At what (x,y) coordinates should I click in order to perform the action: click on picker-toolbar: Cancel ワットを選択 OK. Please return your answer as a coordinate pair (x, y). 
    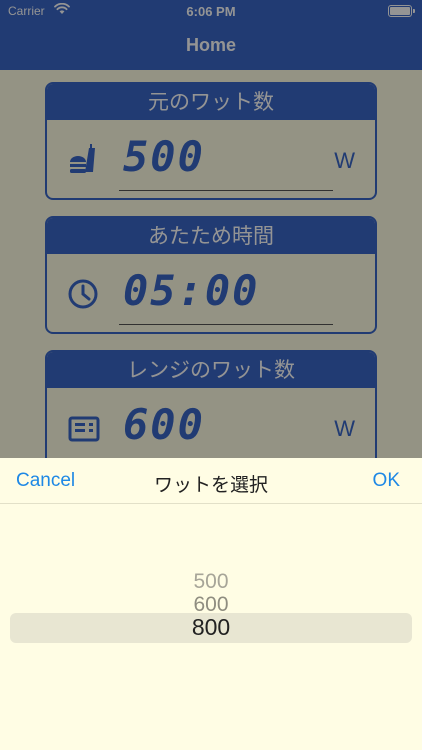
    Looking at the image, I should click on (211, 481).